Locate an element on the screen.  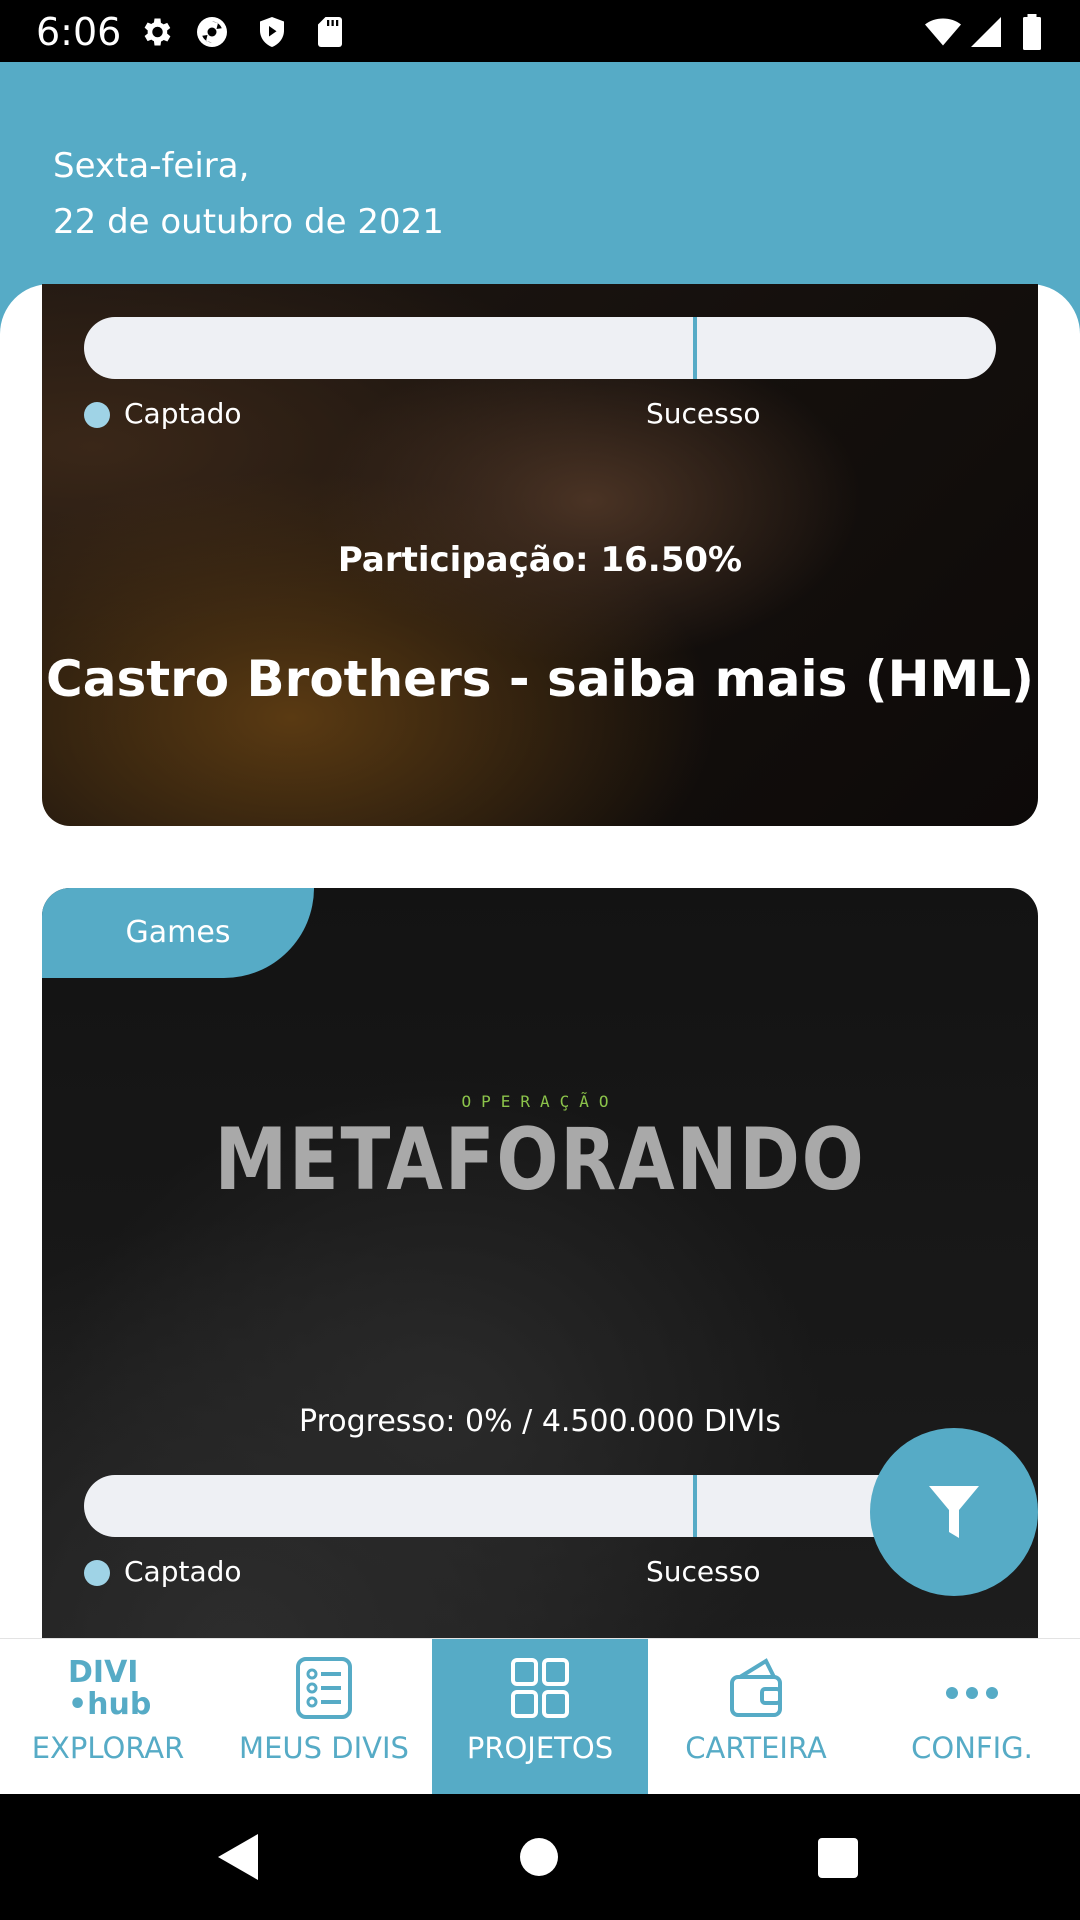
home-icon is located at coordinates (539, 1857).